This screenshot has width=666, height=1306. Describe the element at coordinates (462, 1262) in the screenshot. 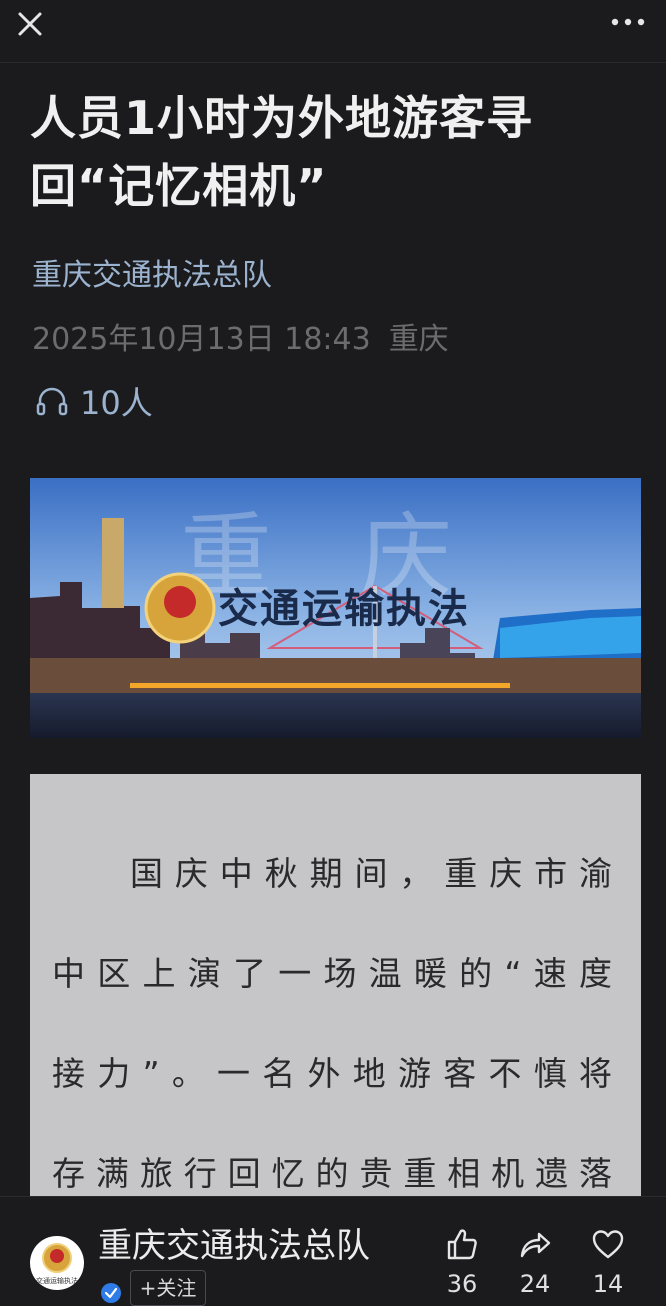

I see `like-button: 36` at that location.